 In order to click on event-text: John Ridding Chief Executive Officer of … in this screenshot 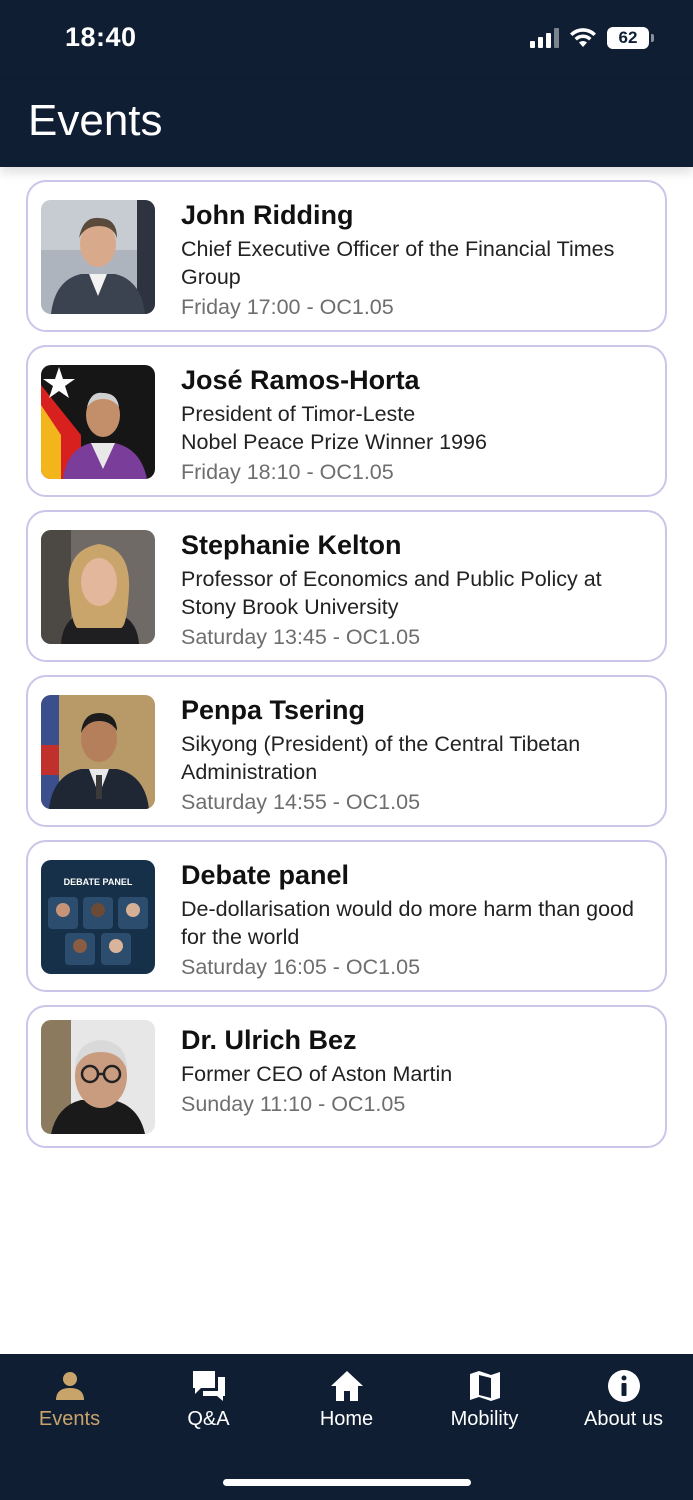, I will do `click(415, 259)`.